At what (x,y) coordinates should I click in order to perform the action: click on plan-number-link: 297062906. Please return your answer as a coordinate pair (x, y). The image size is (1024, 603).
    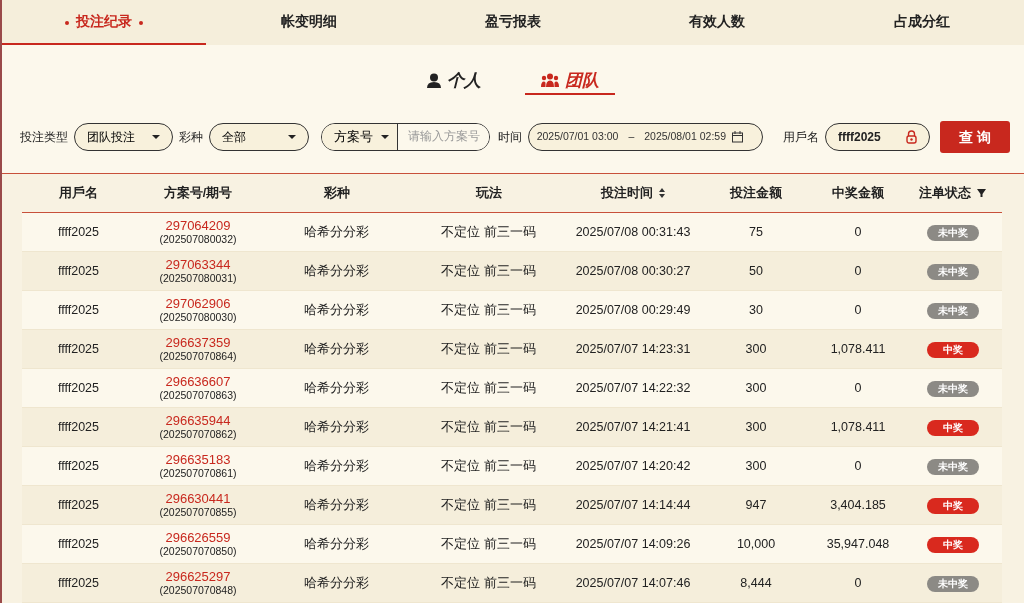
    Looking at the image, I should click on (198, 303).